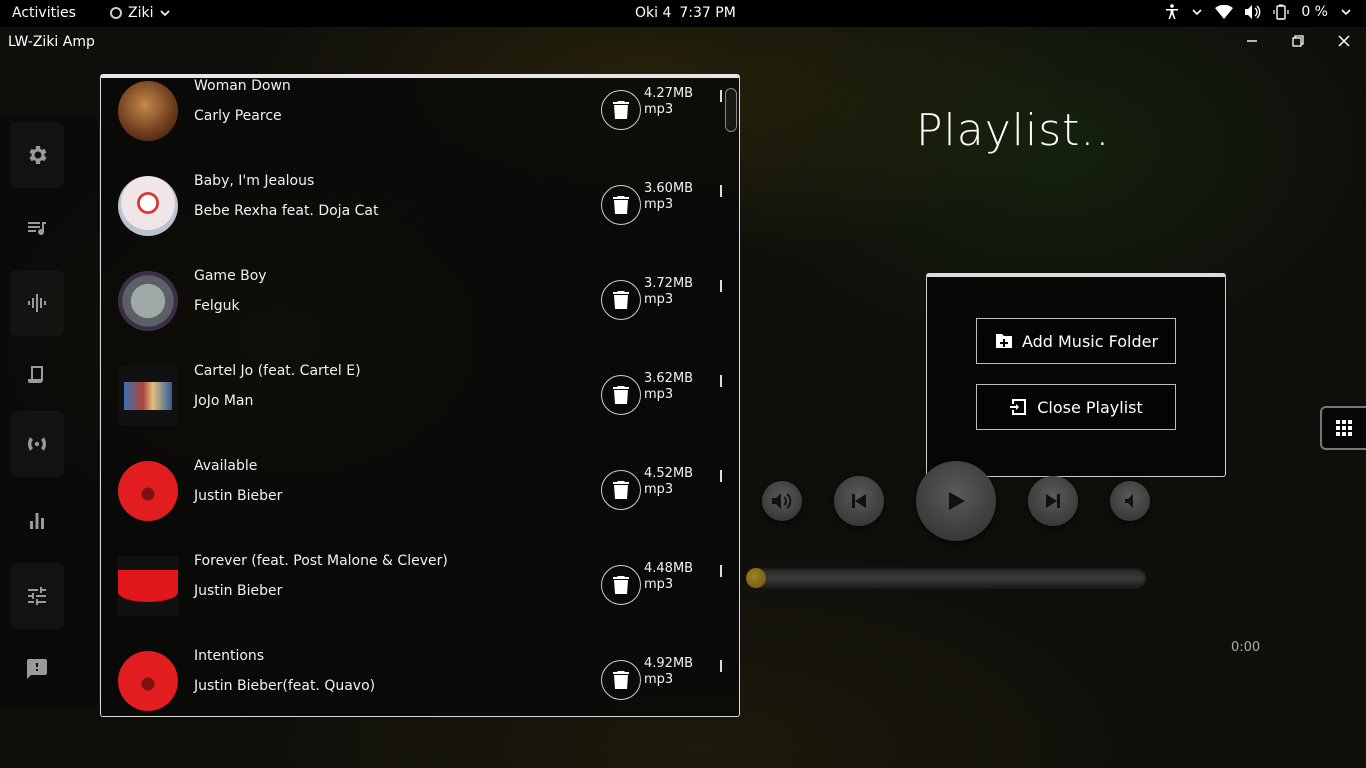 Image resolution: width=1366 pixels, height=768 pixels. Describe the element at coordinates (285, 686) in the screenshot. I see `track-artist: Justin Bieber(feat. Quavo)` at that location.